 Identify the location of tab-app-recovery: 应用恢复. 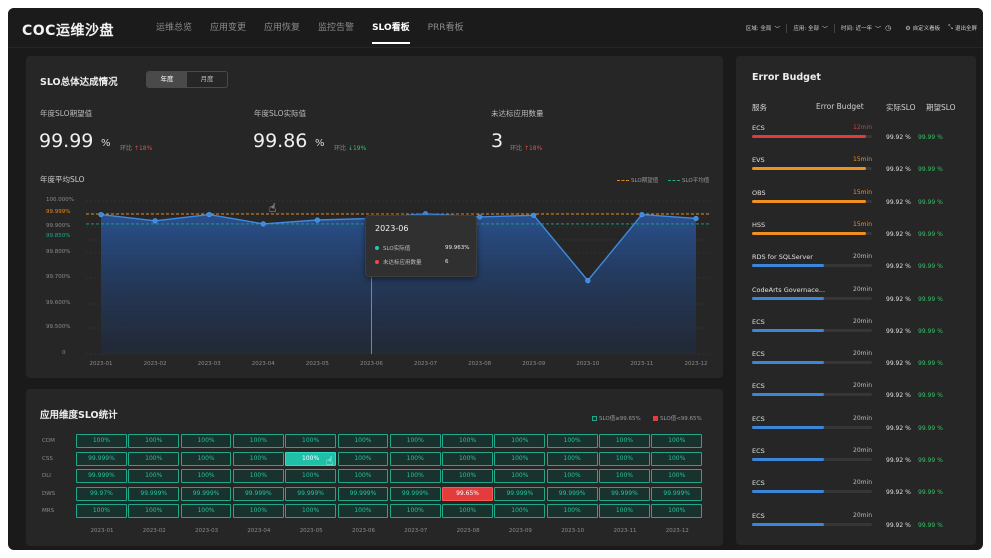
(282, 28).